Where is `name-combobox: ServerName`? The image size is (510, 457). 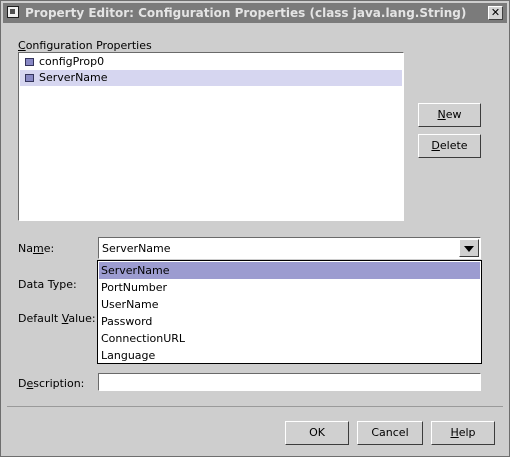 name-combobox: ServerName is located at coordinates (289, 248).